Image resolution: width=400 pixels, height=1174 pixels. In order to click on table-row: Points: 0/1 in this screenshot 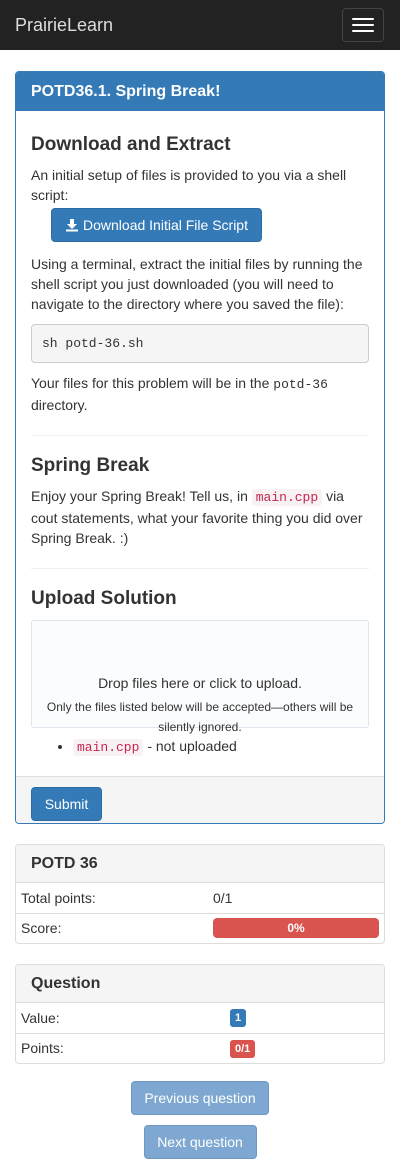, I will do `click(200, 1047)`.